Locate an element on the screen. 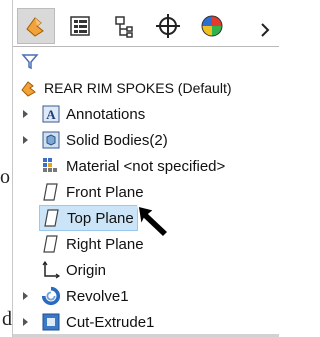 The image size is (320, 337). tree-item-label: Front Plane is located at coordinates (105, 192).